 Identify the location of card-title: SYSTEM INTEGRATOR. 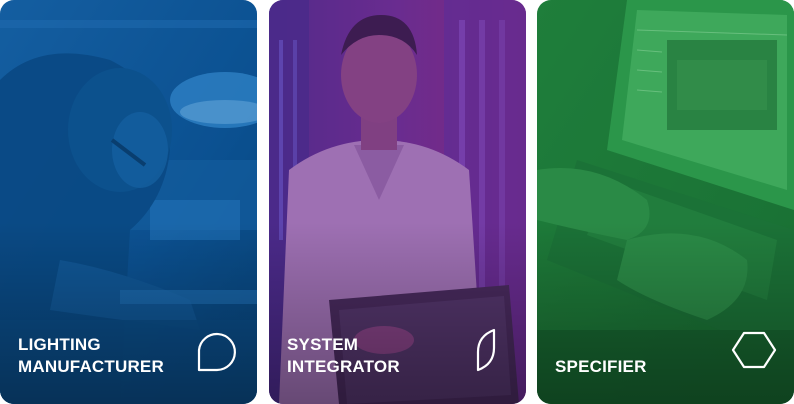
(343, 356).